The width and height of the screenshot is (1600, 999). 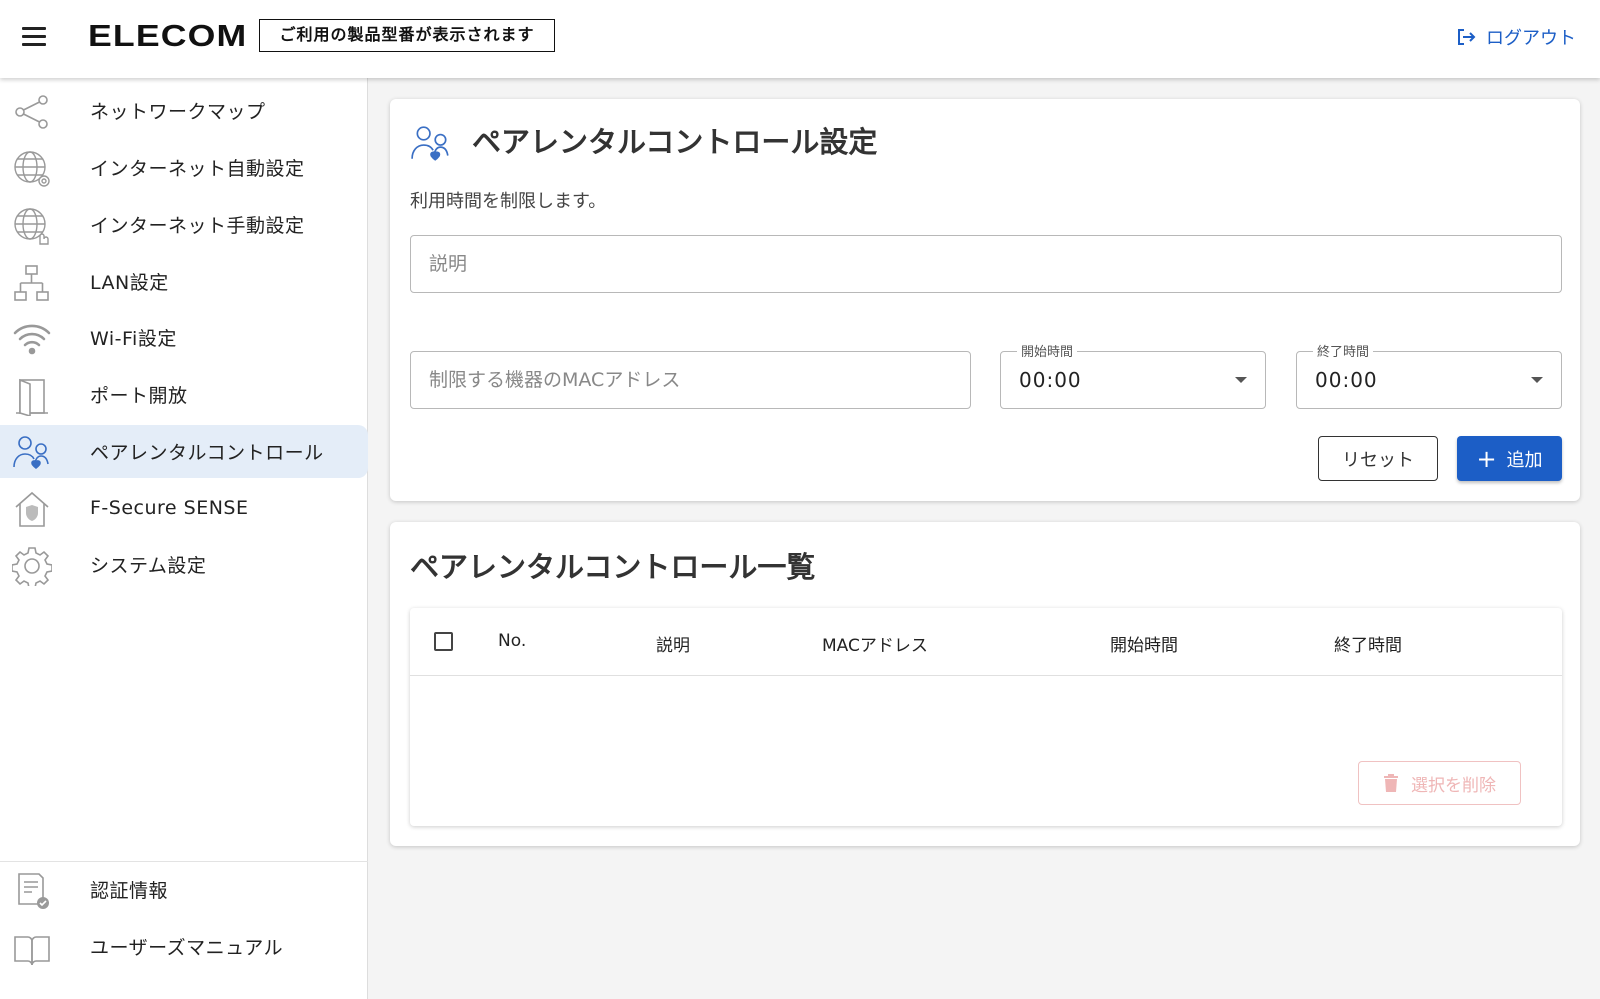 I want to click on select-all-checkbox, so click(x=443, y=641).